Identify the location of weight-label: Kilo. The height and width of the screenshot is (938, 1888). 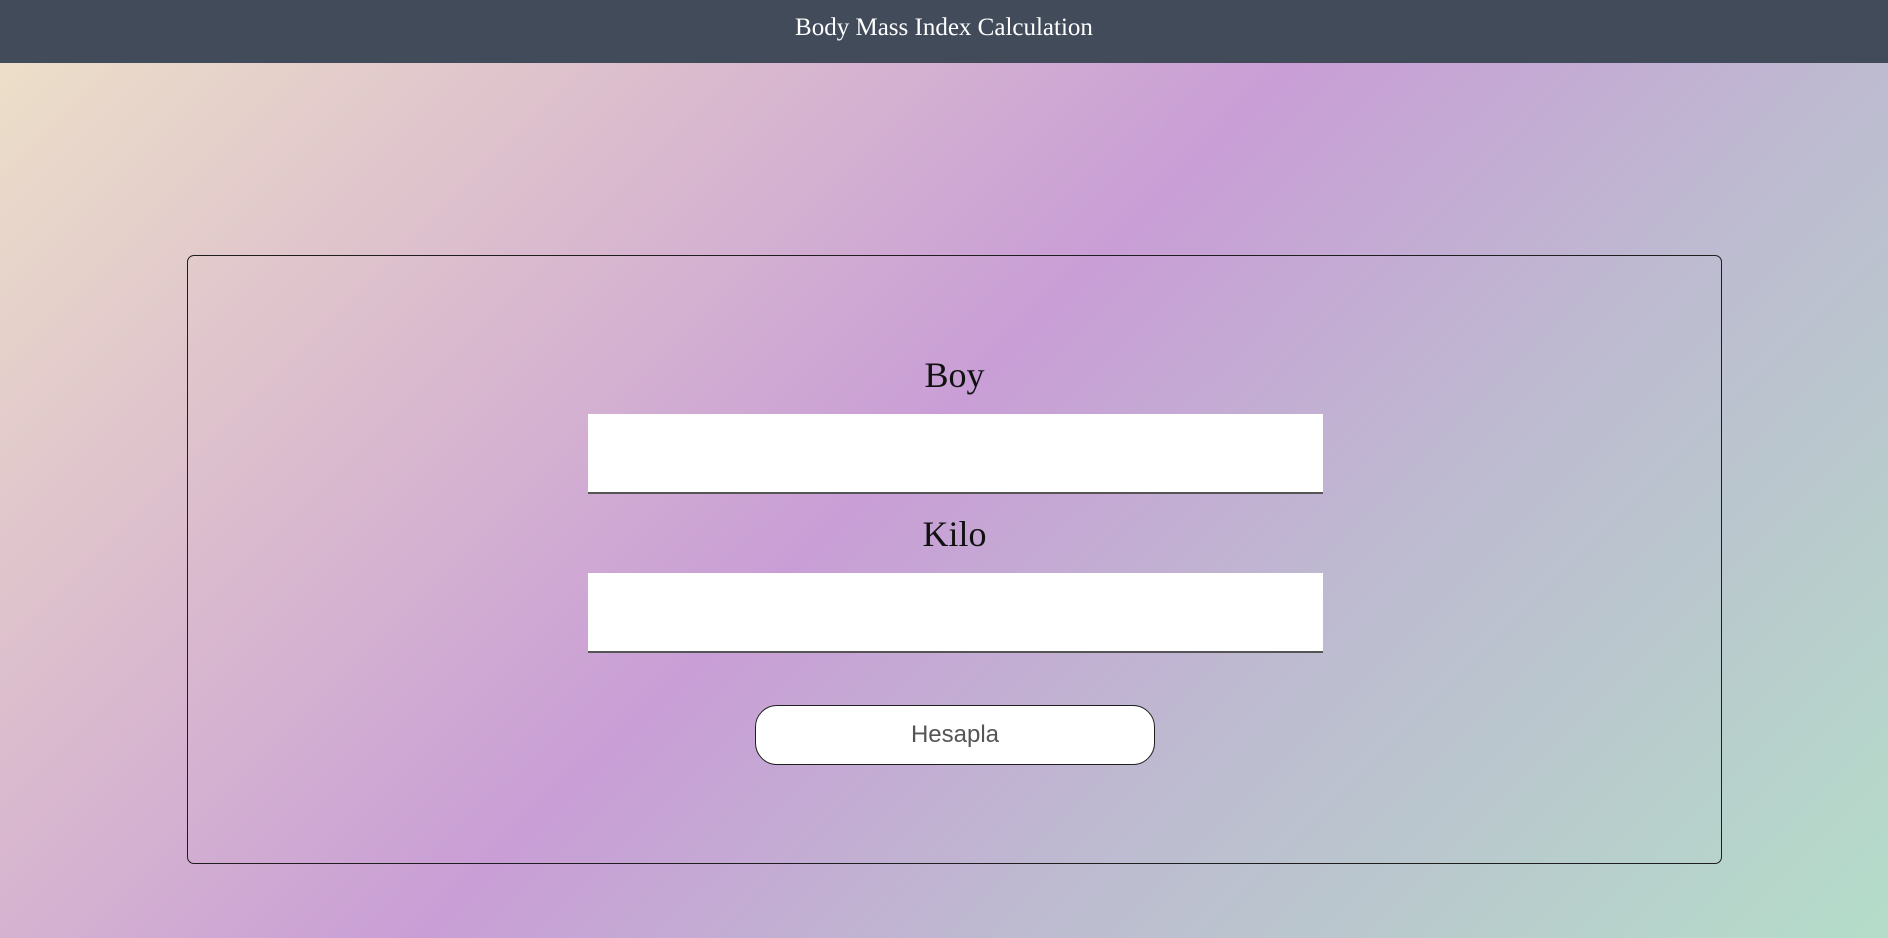
(954, 534).